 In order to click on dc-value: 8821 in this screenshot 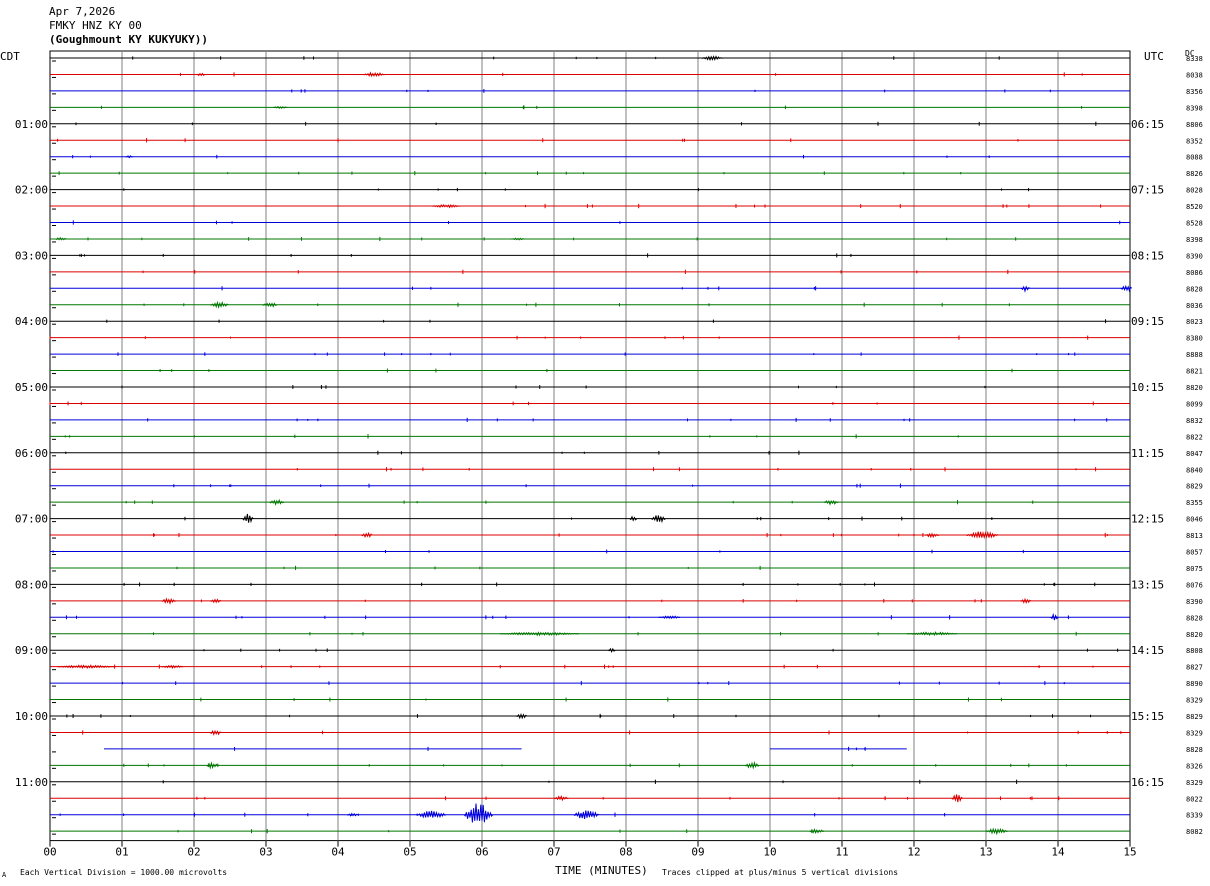, I will do `click(1194, 372)`.